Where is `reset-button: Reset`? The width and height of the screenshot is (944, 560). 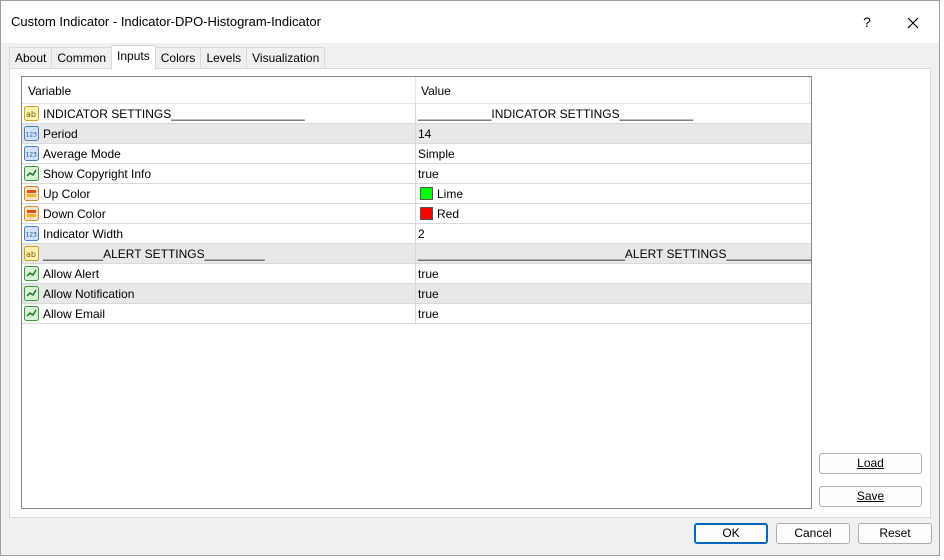 reset-button: Reset is located at coordinates (895, 533).